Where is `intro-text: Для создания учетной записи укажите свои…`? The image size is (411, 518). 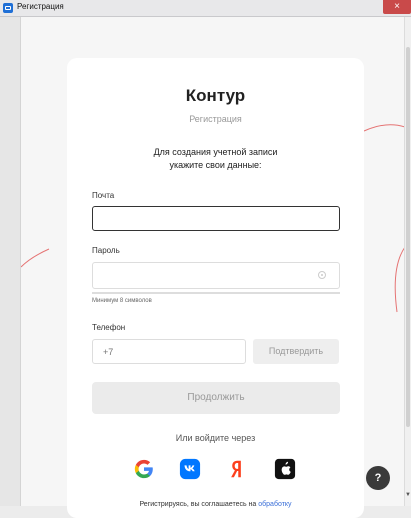 intro-text: Для создания учетной записи укажите свои… is located at coordinates (215, 159).